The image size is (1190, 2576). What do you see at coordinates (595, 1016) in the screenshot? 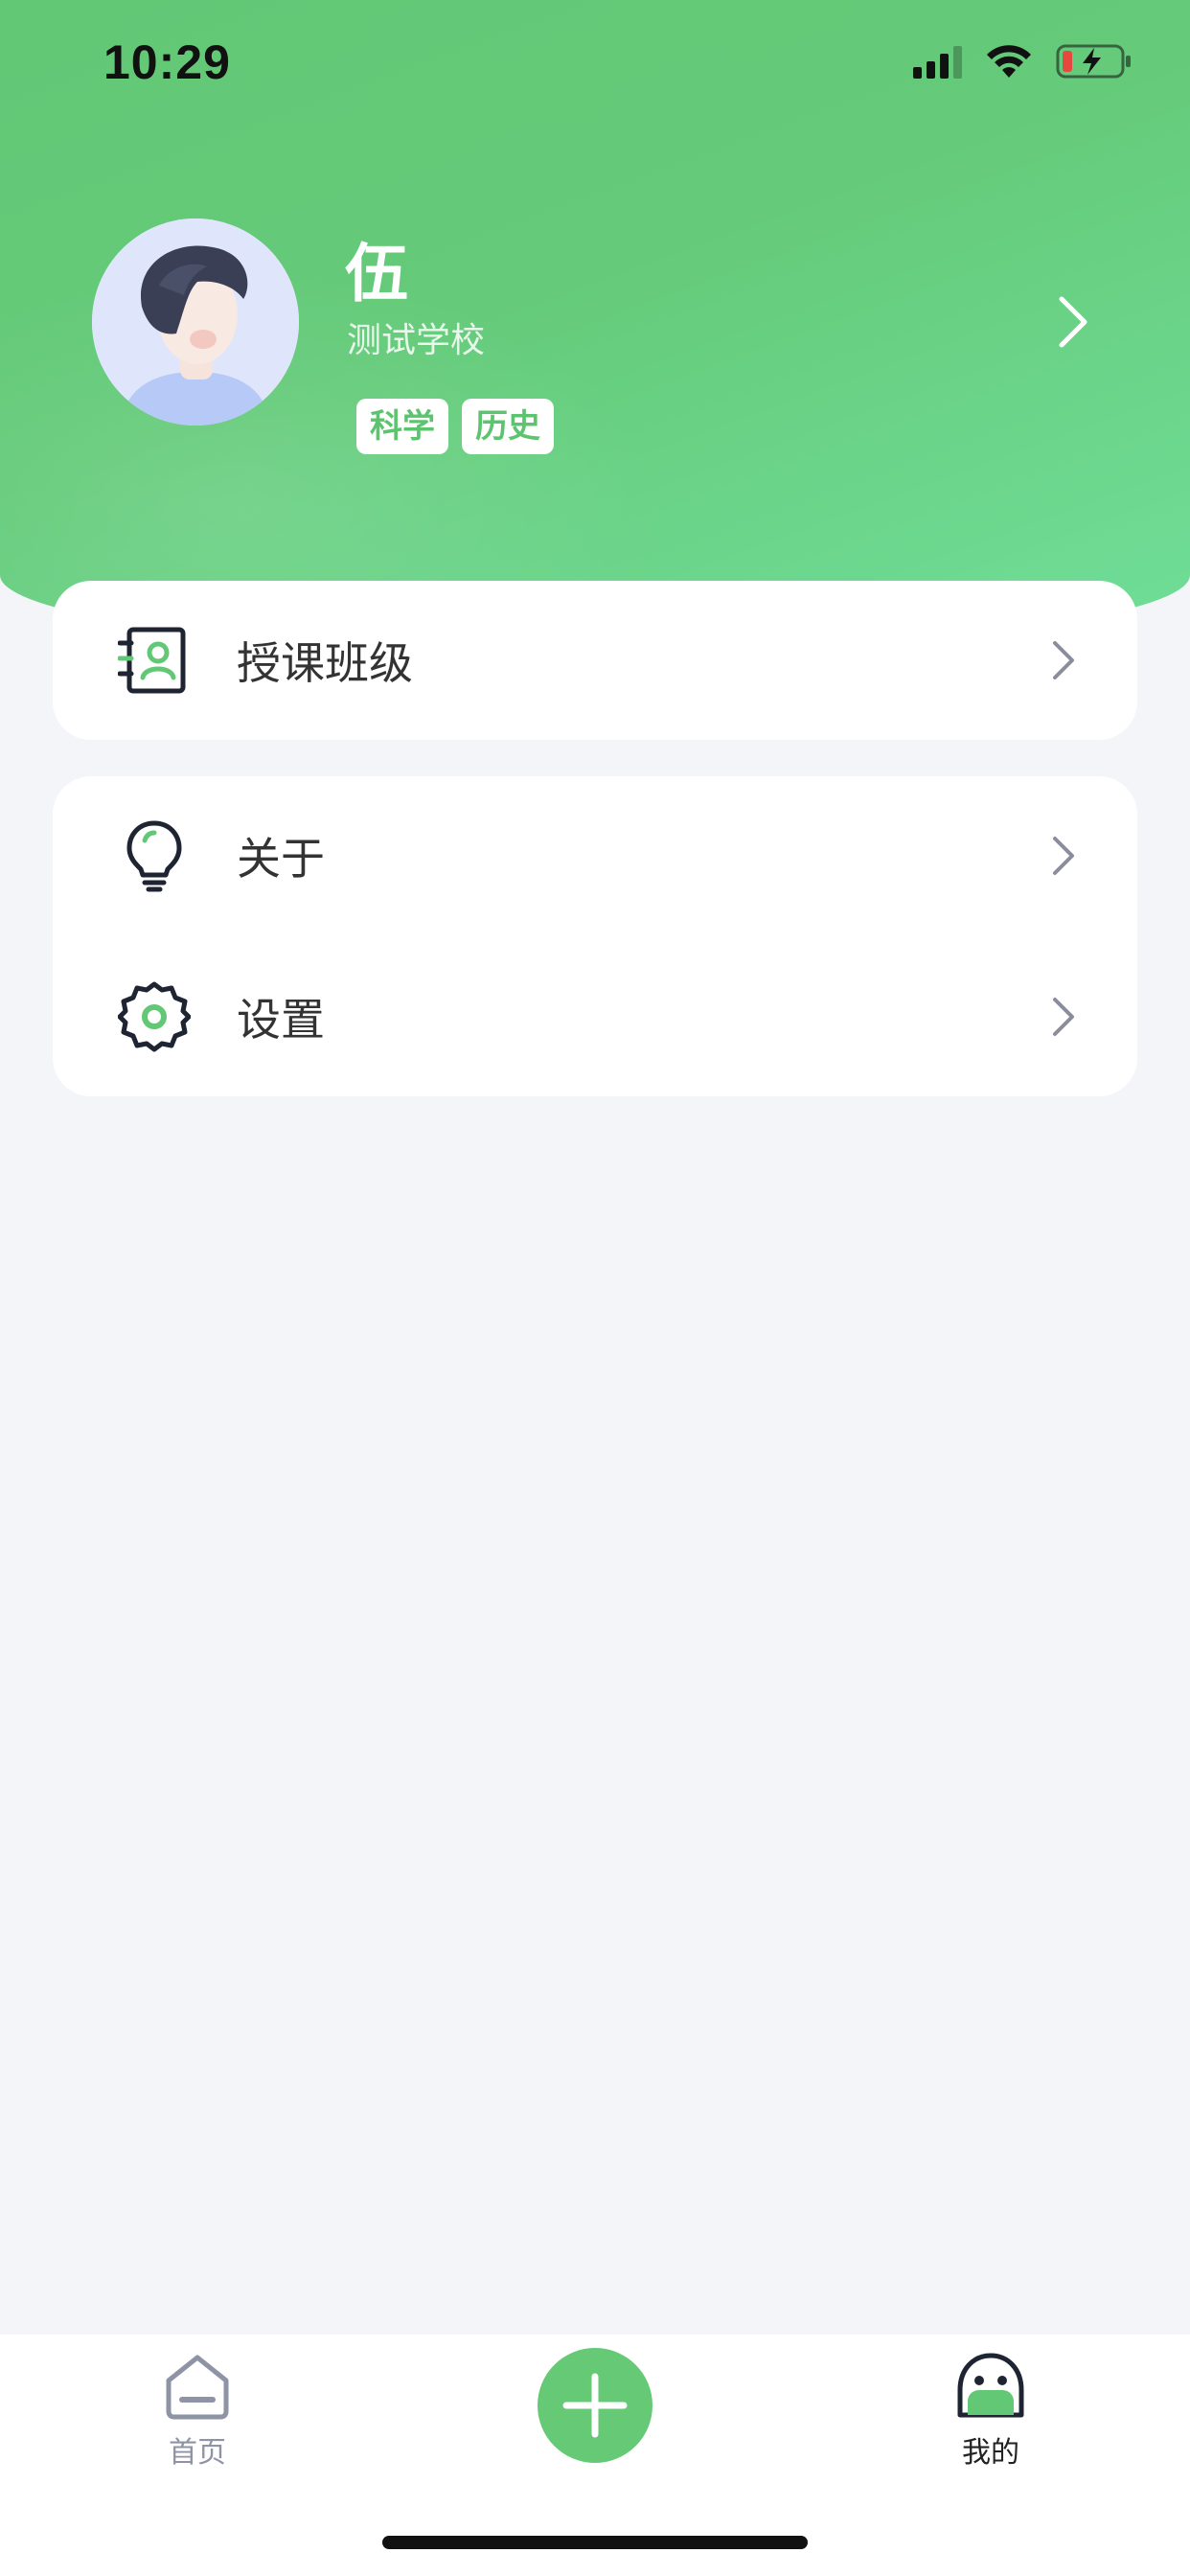
I see `menu-item-settings: 设置` at bounding box center [595, 1016].